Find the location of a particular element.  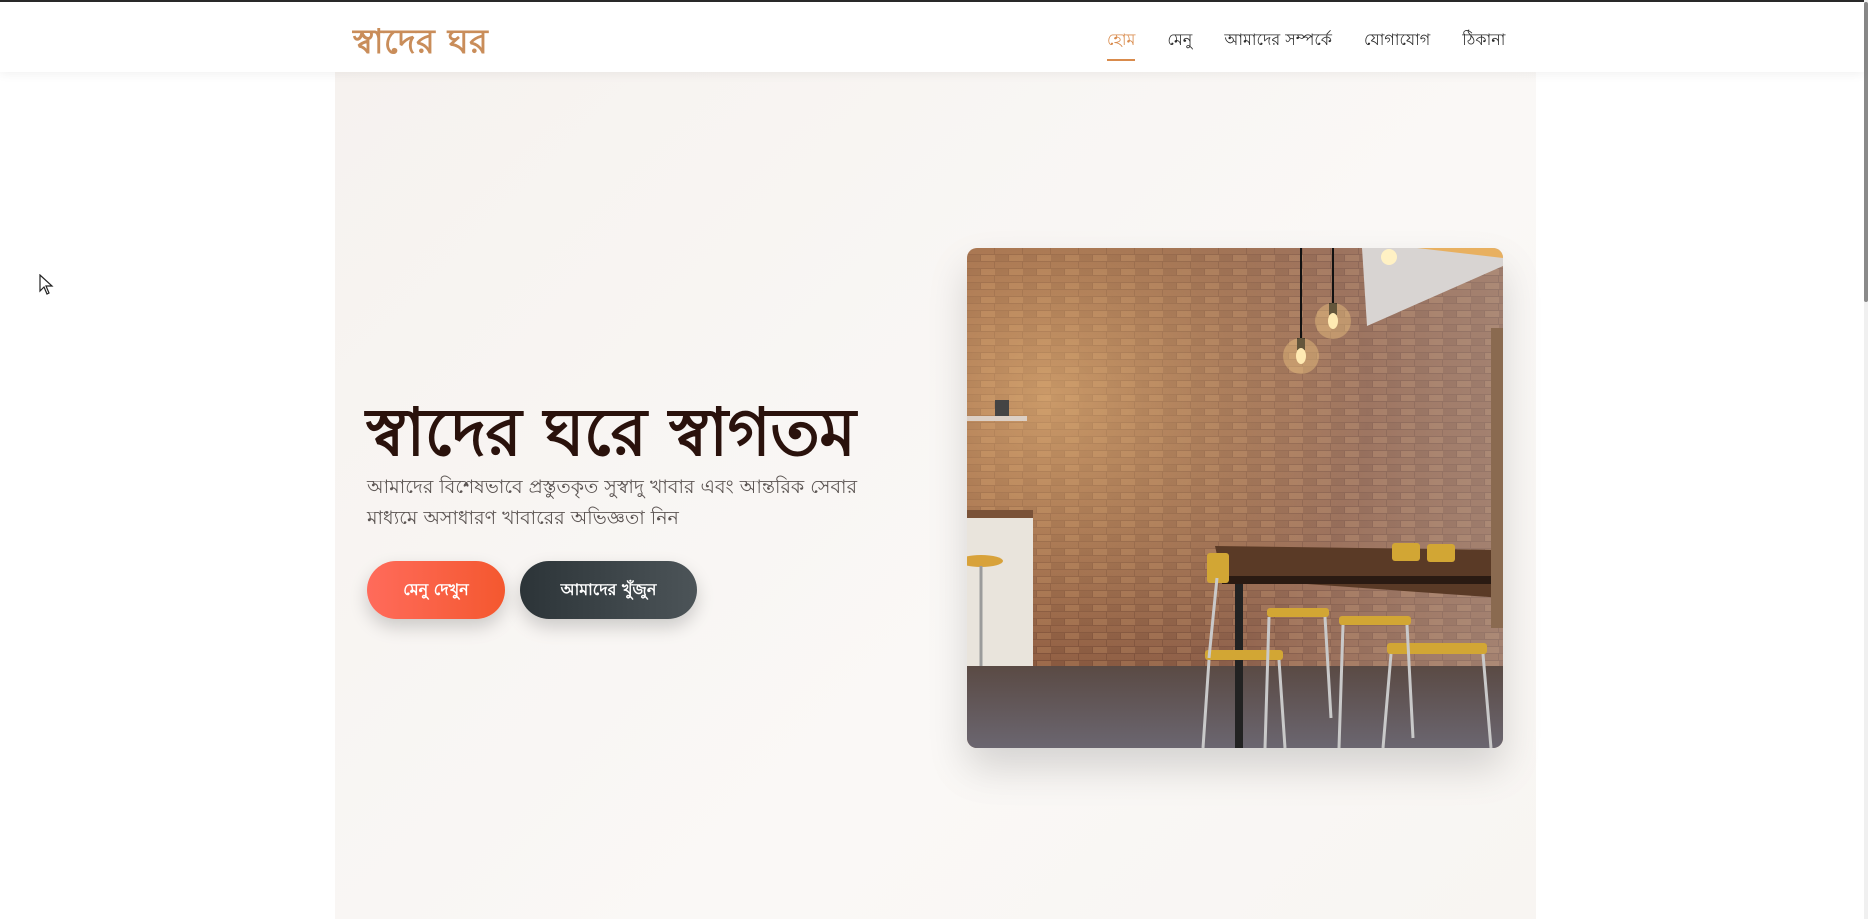

site-logo: স্বাদের ঘর is located at coordinates (420, 44).